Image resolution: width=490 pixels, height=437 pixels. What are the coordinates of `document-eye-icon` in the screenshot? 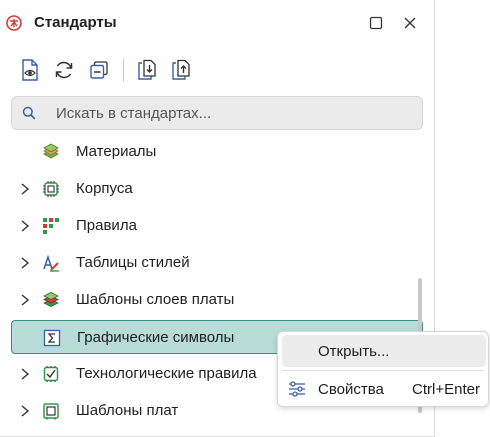 It's located at (30, 70).